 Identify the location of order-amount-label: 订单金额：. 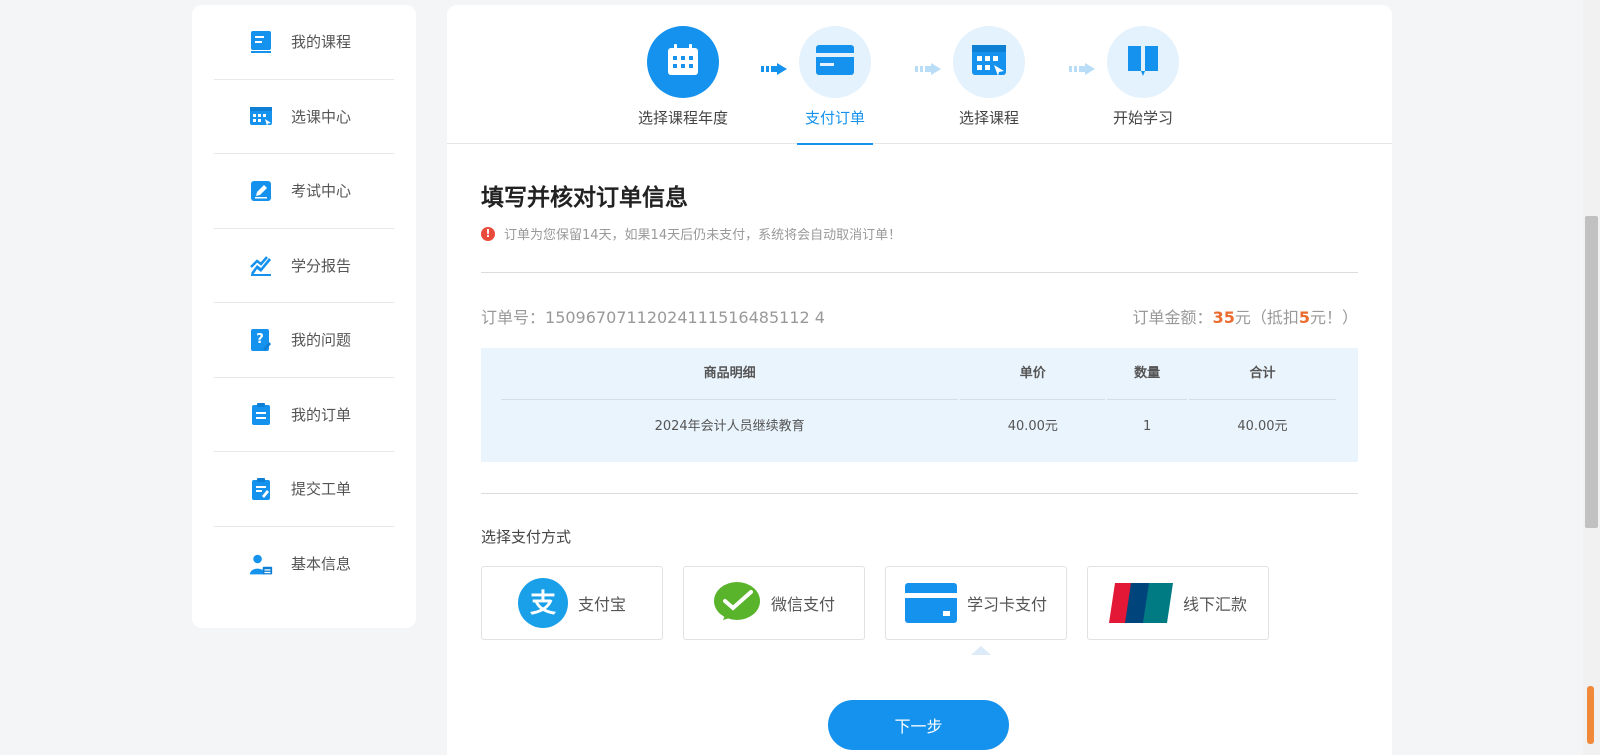
(1172, 317).